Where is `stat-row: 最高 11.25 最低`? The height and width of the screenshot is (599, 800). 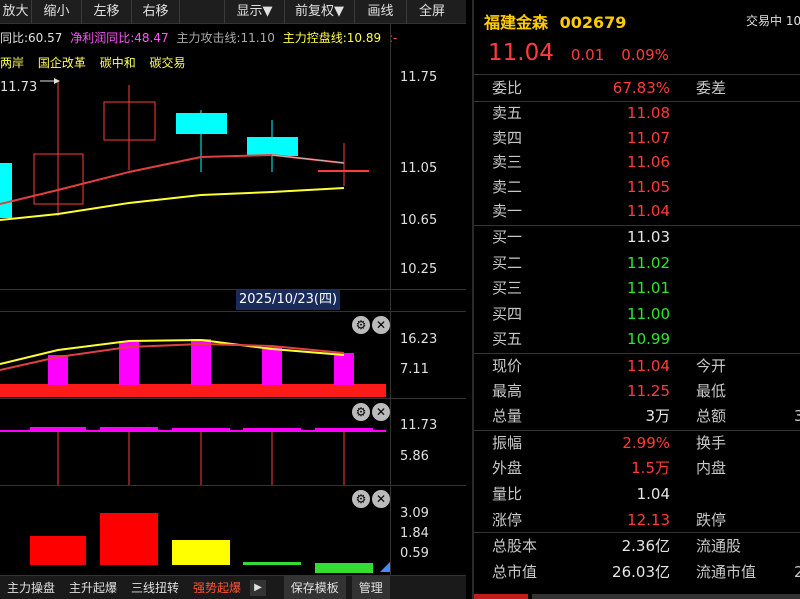 stat-row: 最高 11.25 最低 is located at coordinates (637, 391).